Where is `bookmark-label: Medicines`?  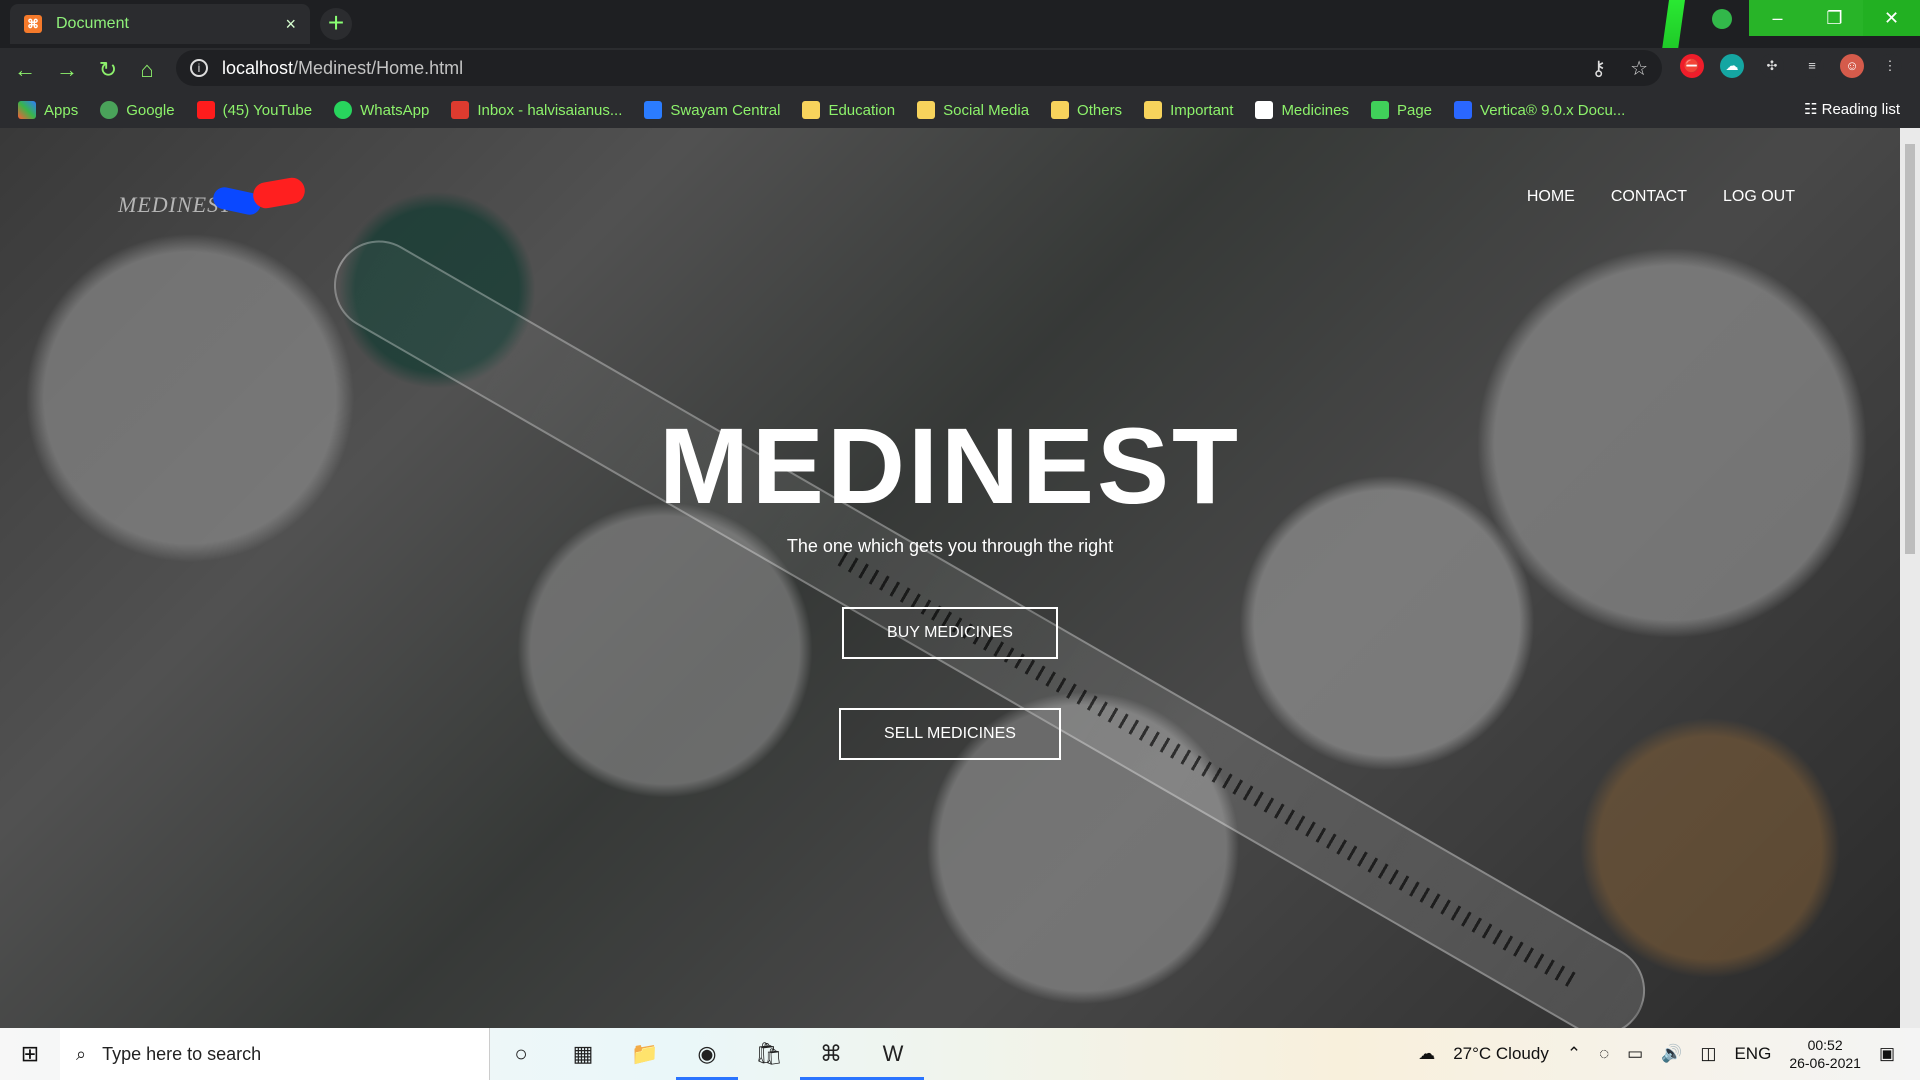 bookmark-label: Medicines is located at coordinates (1315, 110).